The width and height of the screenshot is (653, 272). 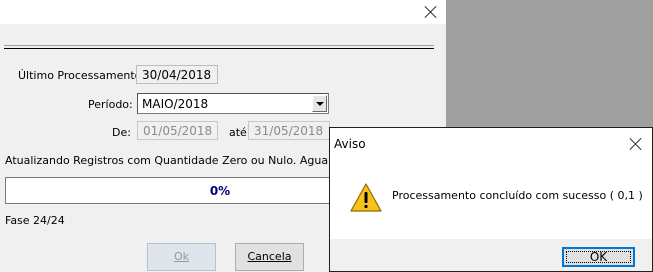 I want to click on separator-line, so click(x=219, y=47).